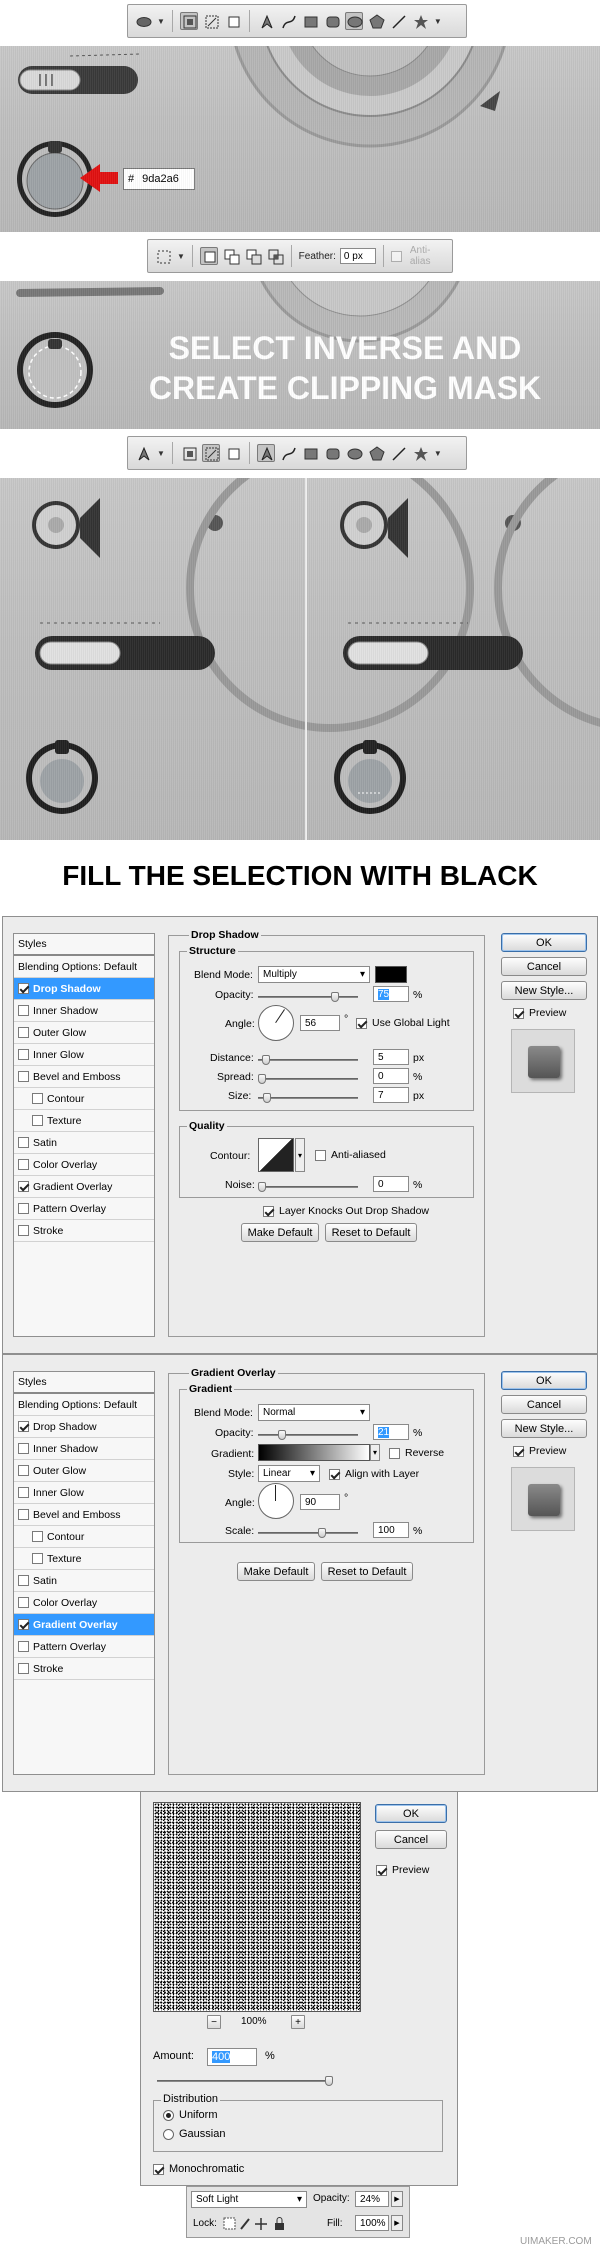 The width and height of the screenshot is (600, 2252). What do you see at coordinates (84, 1471) in the screenshot?
I see `style-outer-glow: Outer Glow` at bounding box center [84, 1471].